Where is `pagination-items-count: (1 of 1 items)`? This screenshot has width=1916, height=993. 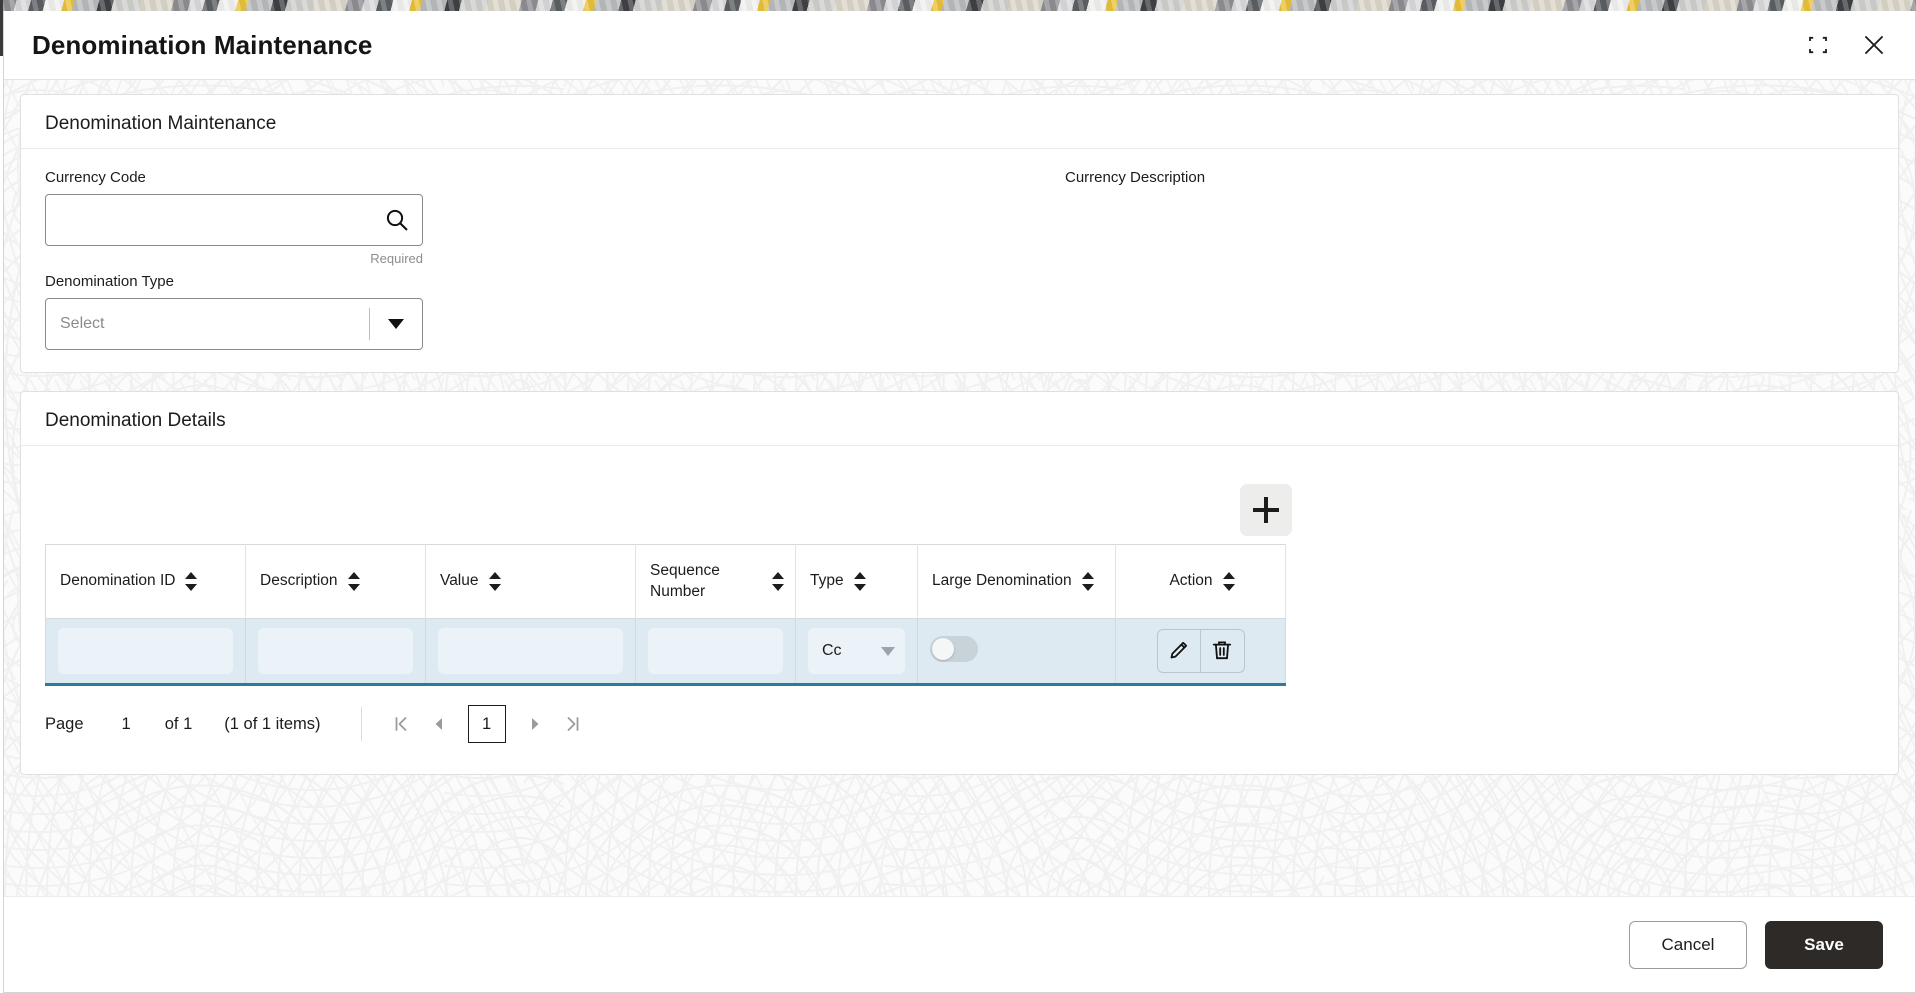 pagination-items-count: (1 of 1 items) is located at coordinates (272, 723).